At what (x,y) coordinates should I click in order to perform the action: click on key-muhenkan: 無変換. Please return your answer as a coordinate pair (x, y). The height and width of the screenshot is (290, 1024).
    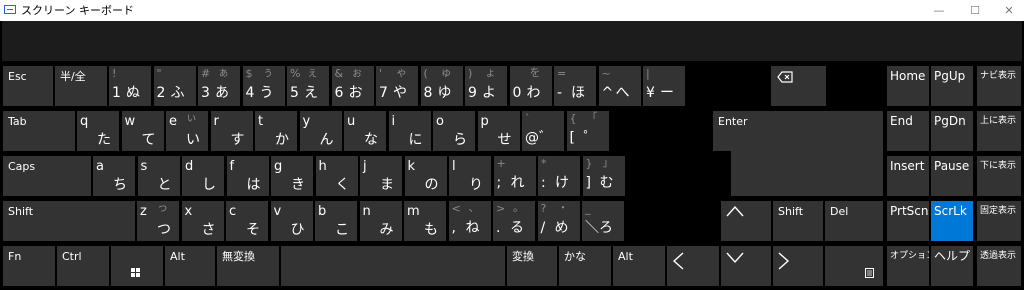
    Looking at the image, I should click on (248, 266).